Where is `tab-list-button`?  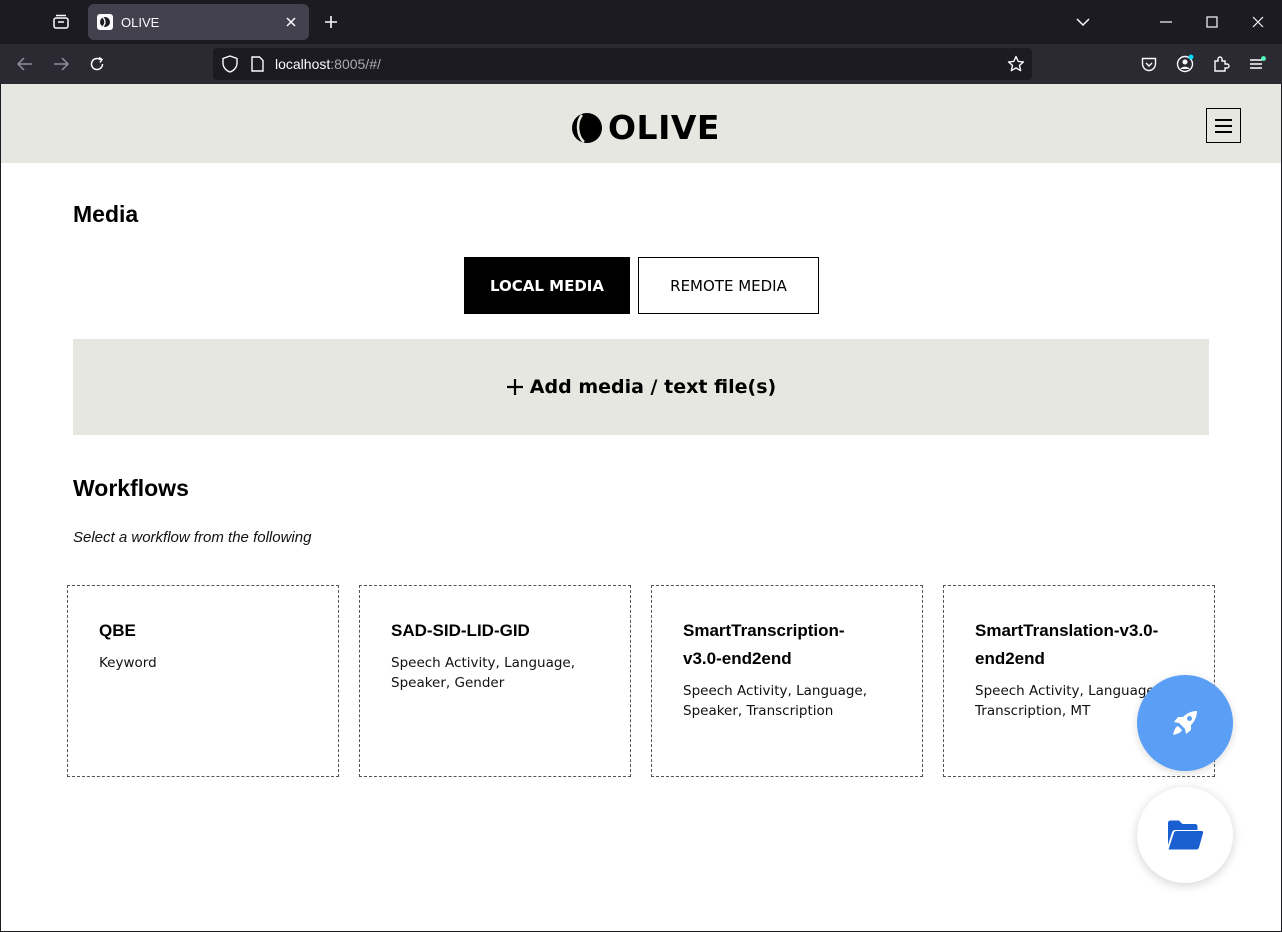 tab-list-button is located at coordinates (61, 22).